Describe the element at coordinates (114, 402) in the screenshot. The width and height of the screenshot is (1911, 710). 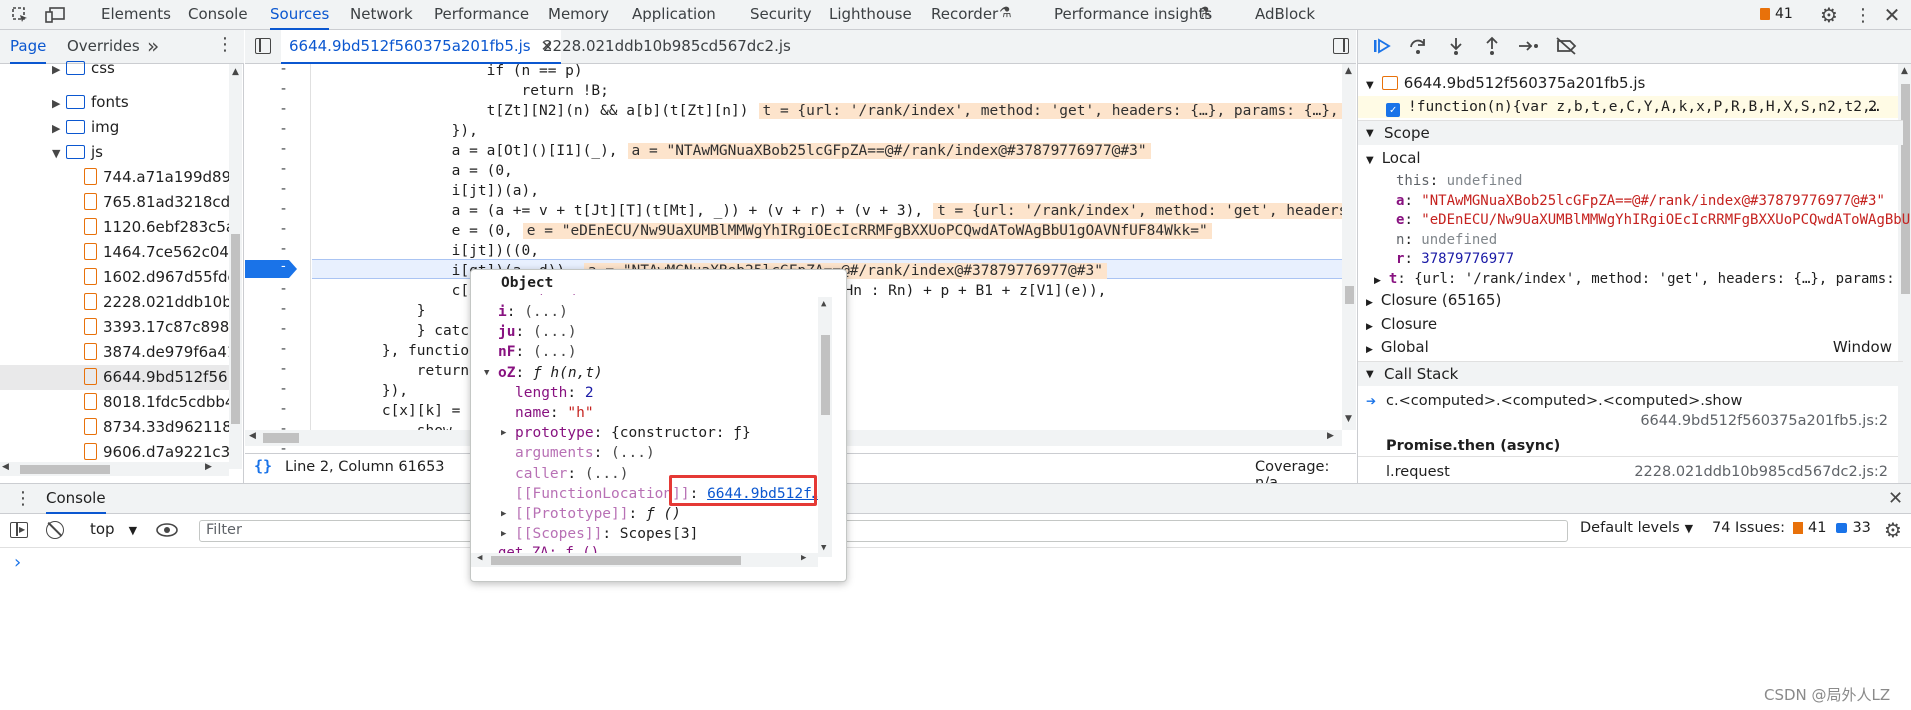
I see `file-item: 8018.1fdc5cdbb4` at that location.